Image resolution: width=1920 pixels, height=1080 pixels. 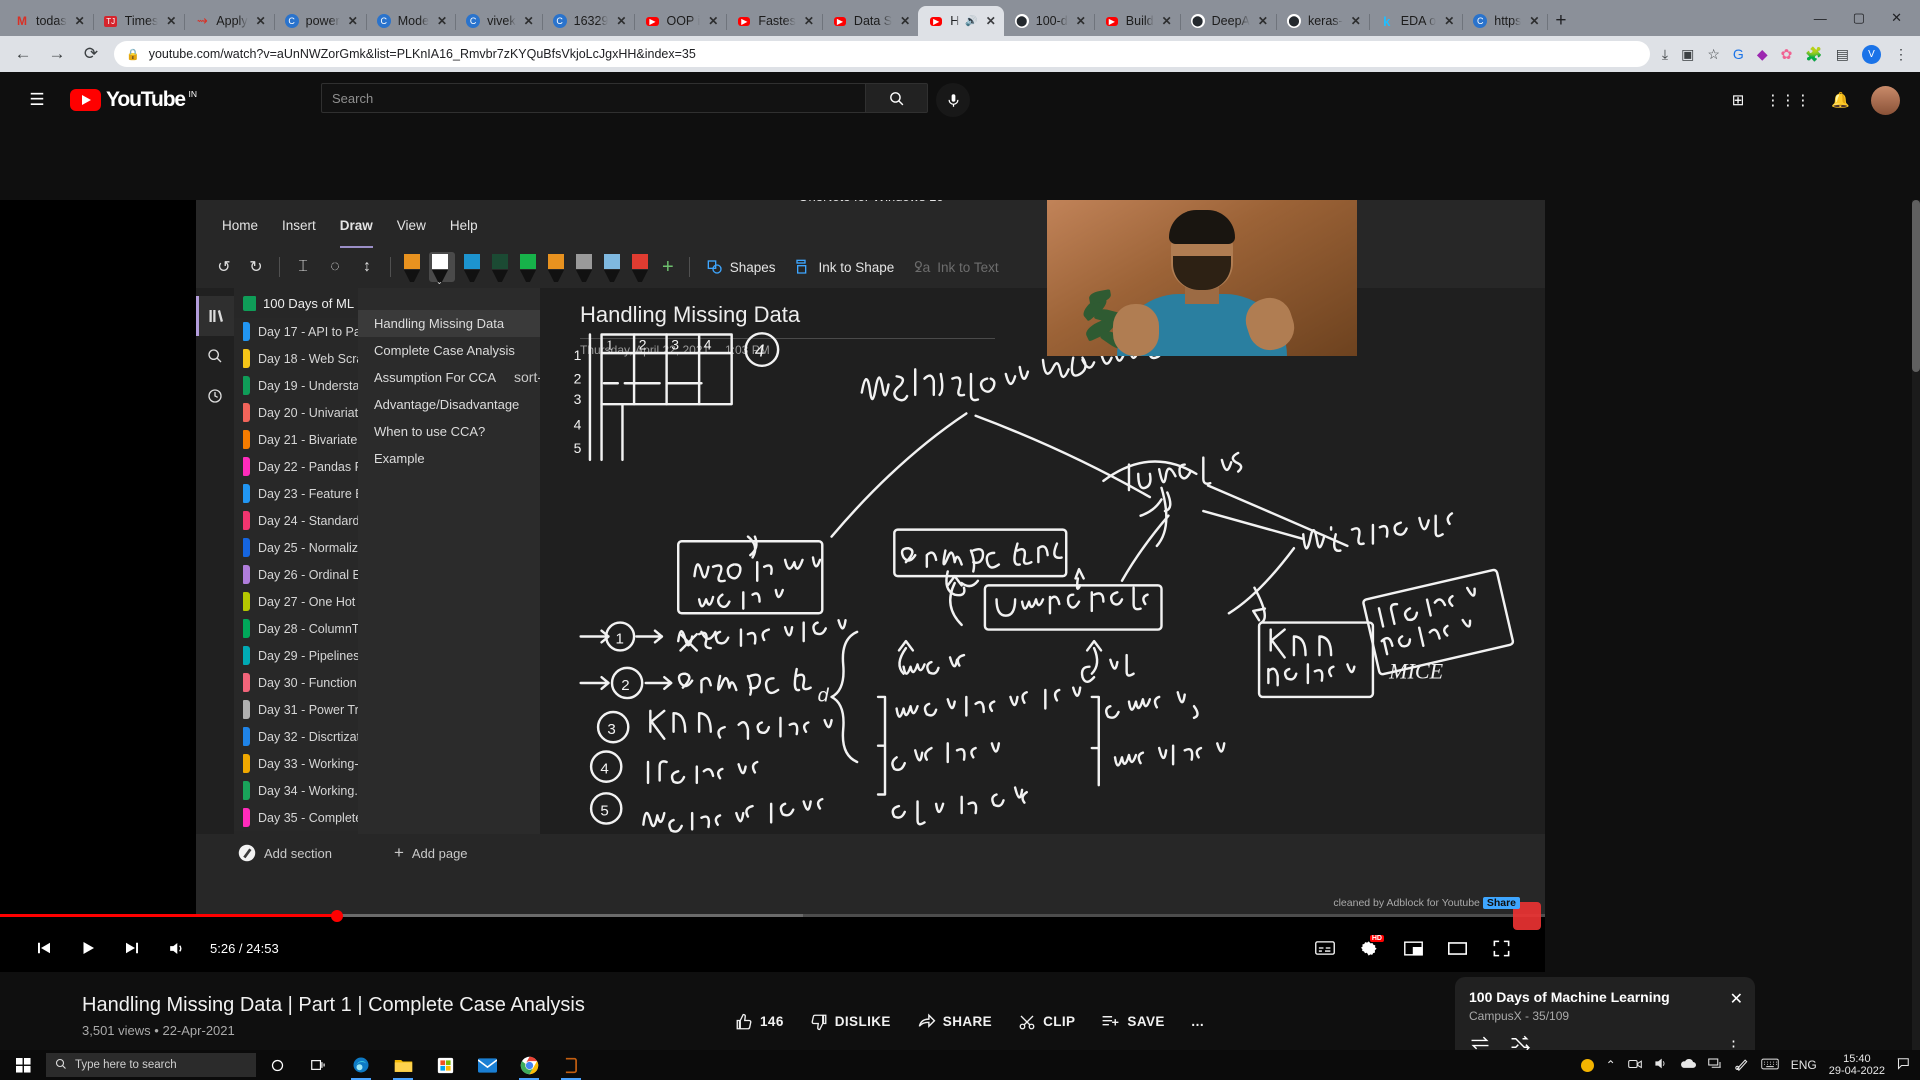 I want to click on progress-bar, so click(x=772, y=915).